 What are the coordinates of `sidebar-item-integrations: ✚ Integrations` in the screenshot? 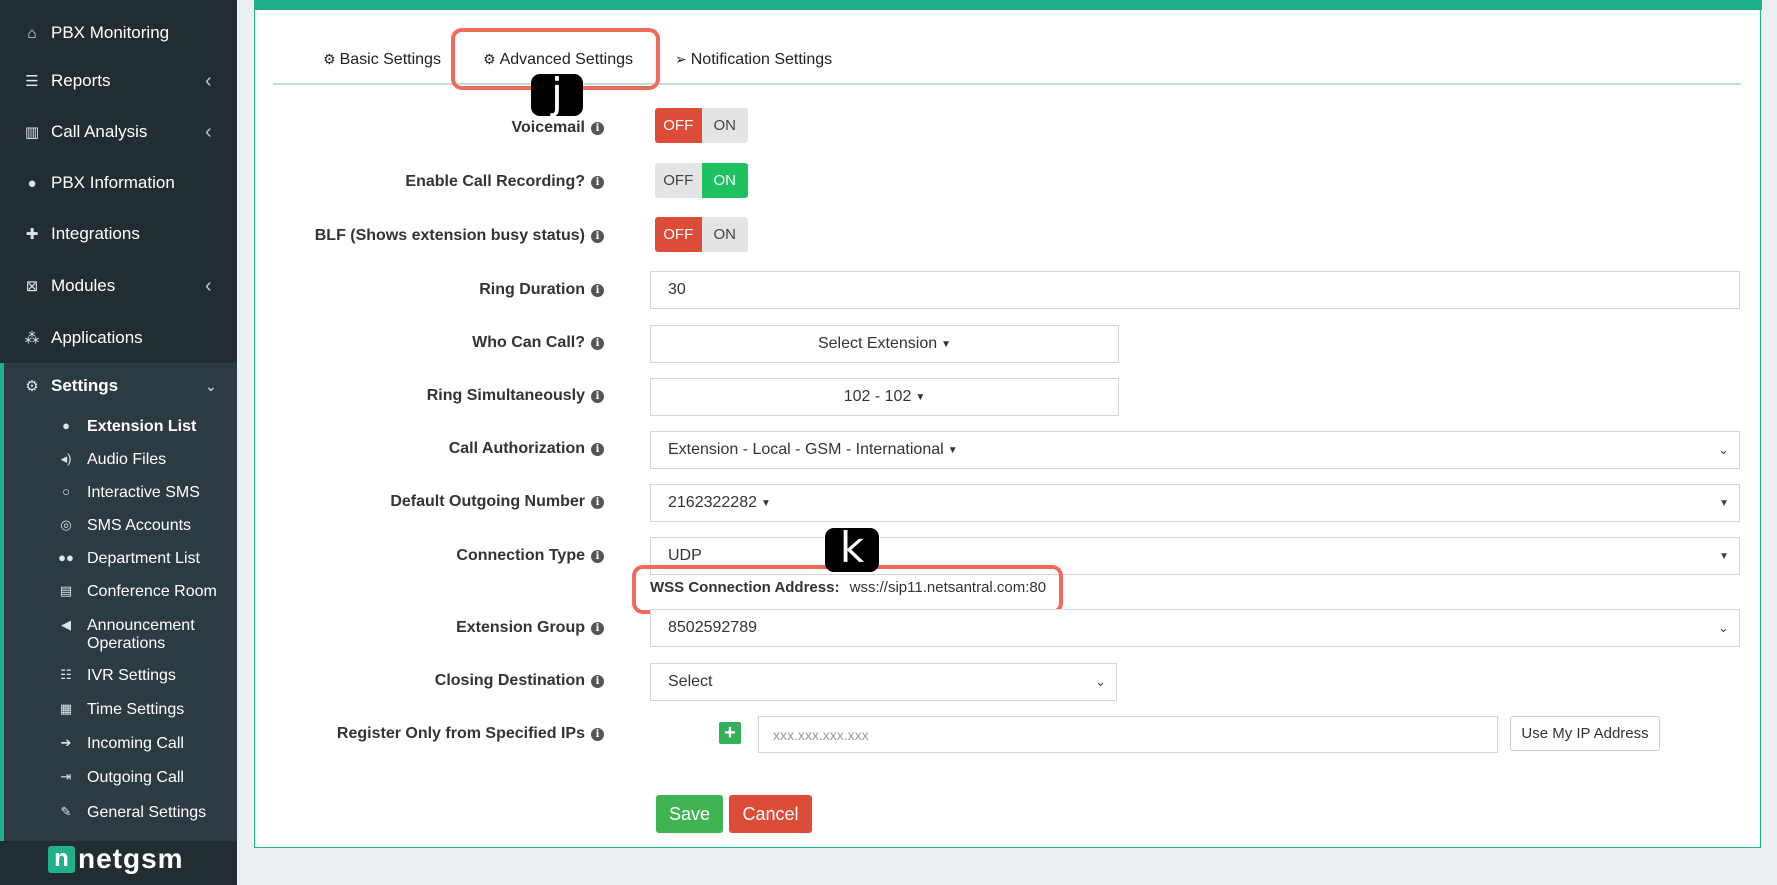 It's located at (118, 234).